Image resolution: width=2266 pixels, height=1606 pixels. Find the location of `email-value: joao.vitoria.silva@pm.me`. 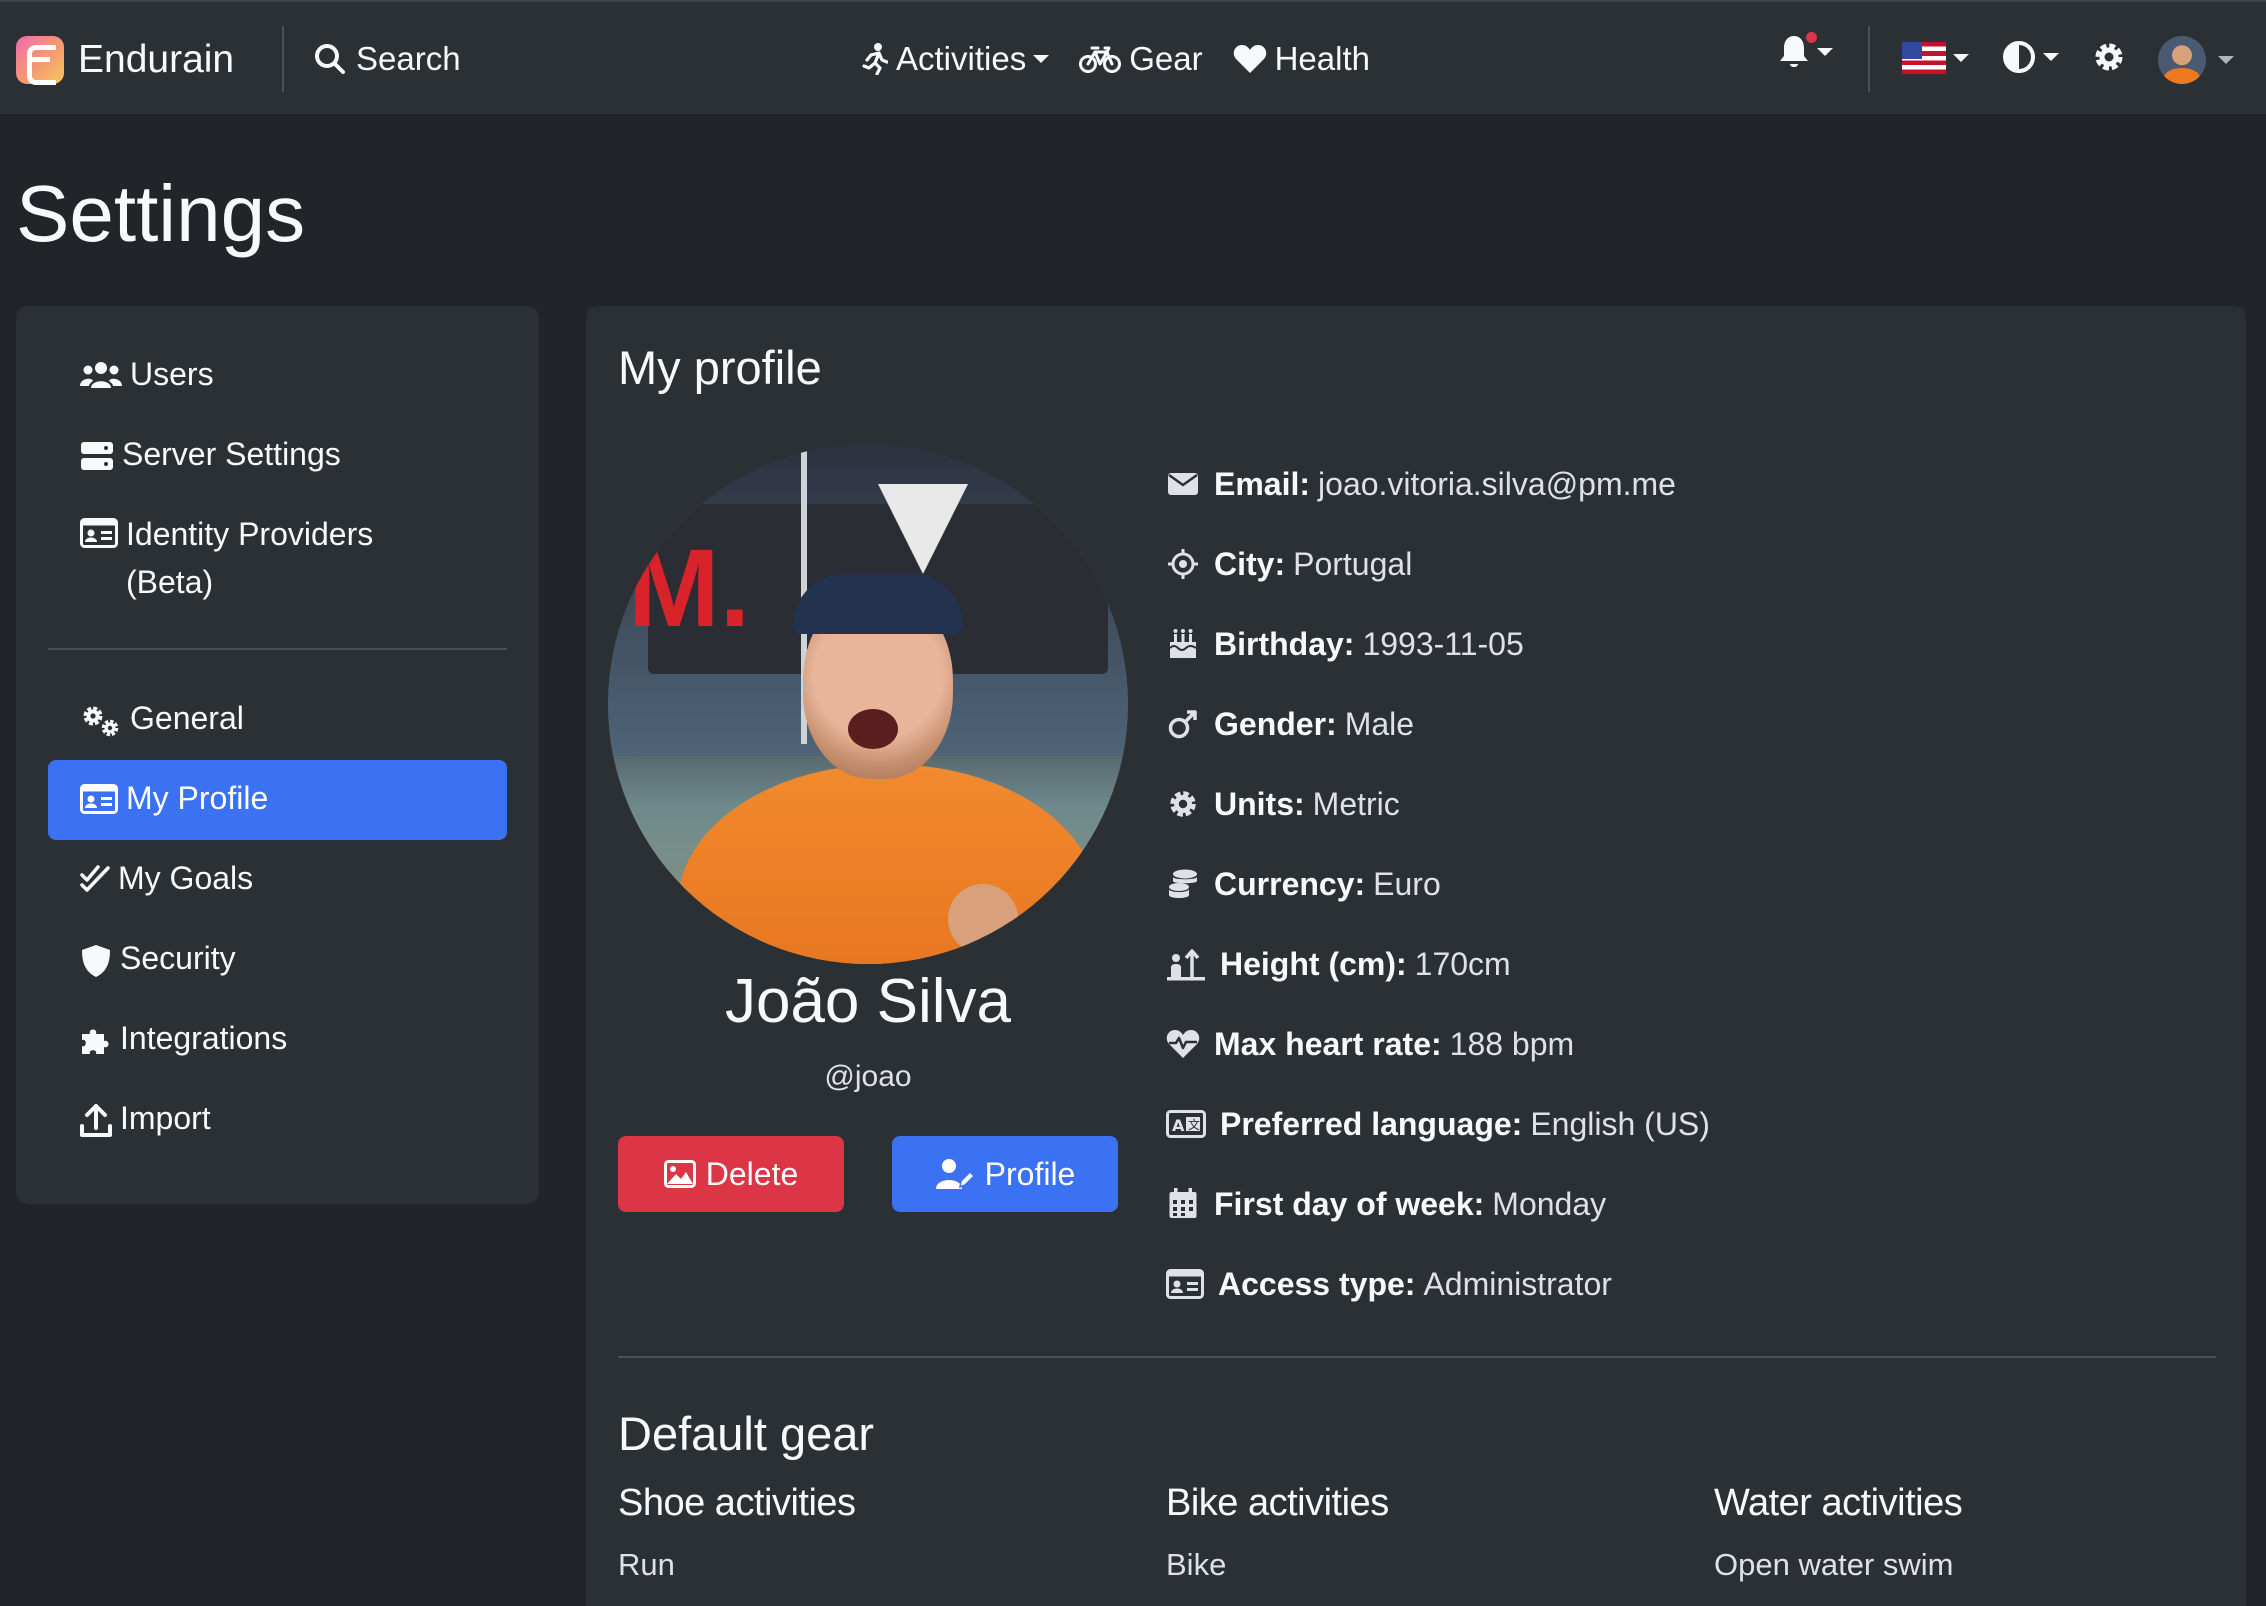

email-value: joao.vitoria.silva@pm.me is located at coordinates (1497, 483).